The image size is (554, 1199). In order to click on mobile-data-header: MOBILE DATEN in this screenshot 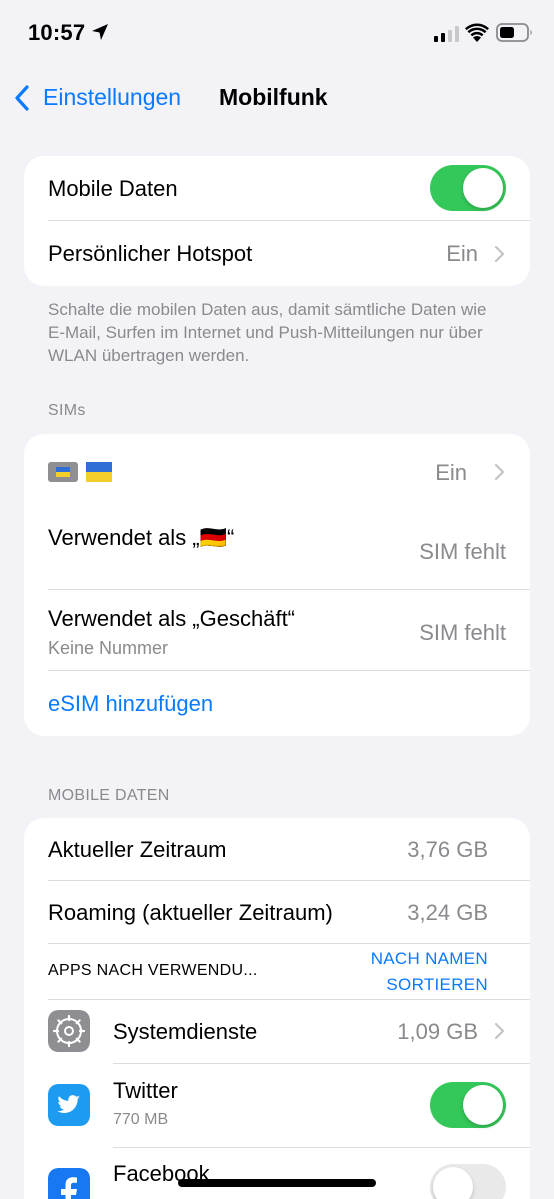, I will do `click(109, 795)`.